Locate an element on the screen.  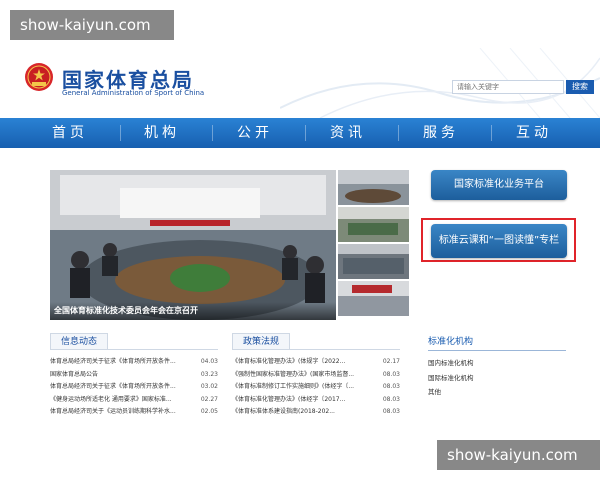
carousel-caption: 全国体育标准化技术委员会年会在京召开 is located at coordinates (193, 311).